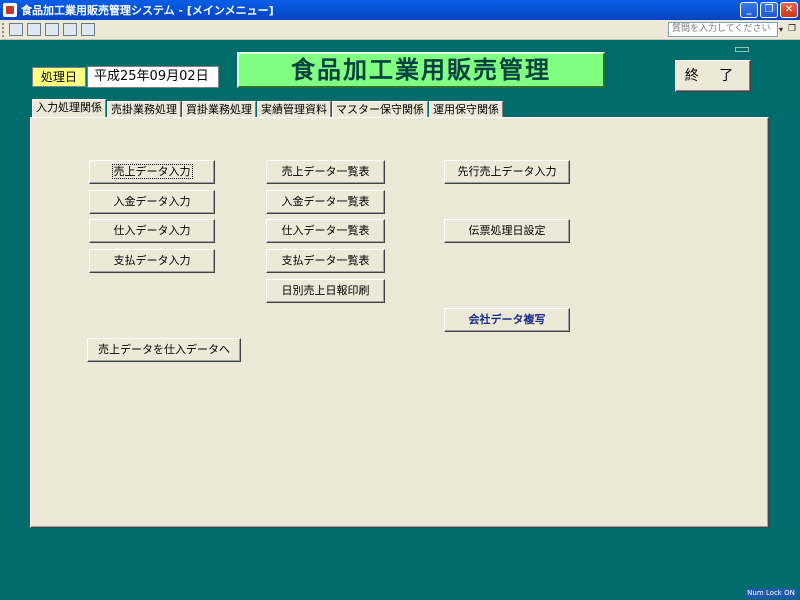 The image size is (800, 600). I want to click on layout-view-icon, so click(34, 29).